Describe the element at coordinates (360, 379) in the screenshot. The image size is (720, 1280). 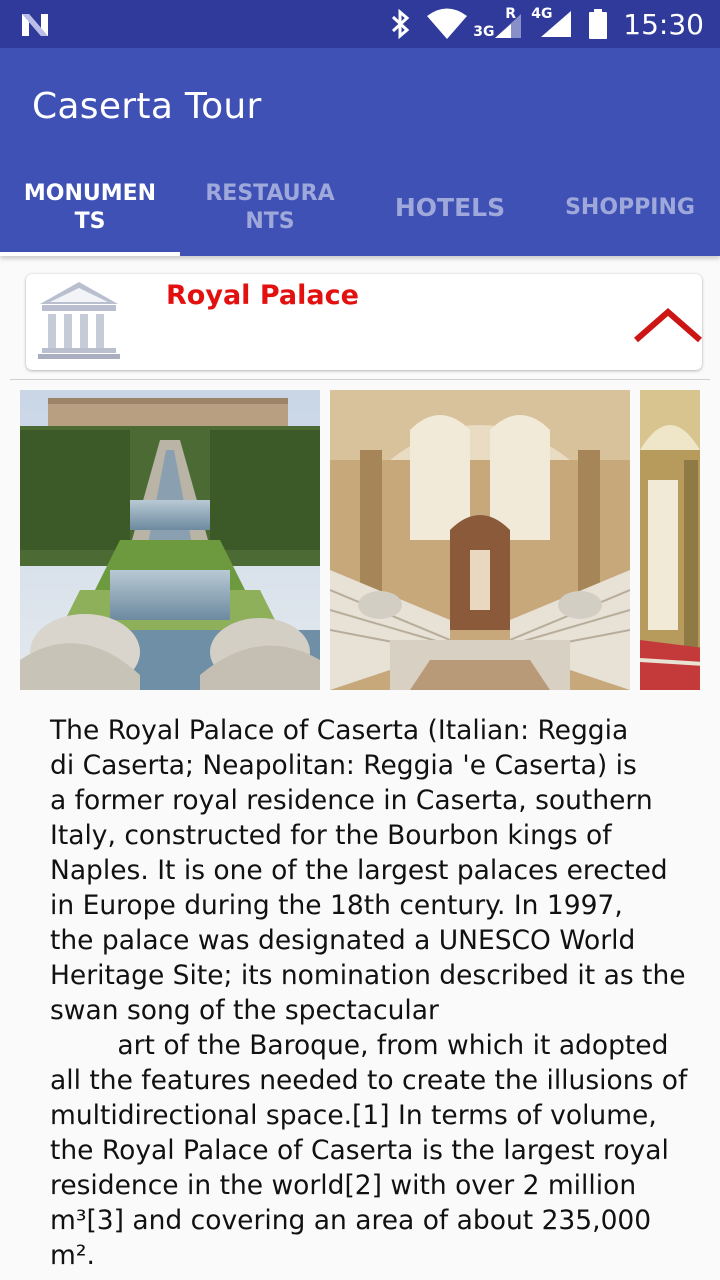
I see `divider` at that location.